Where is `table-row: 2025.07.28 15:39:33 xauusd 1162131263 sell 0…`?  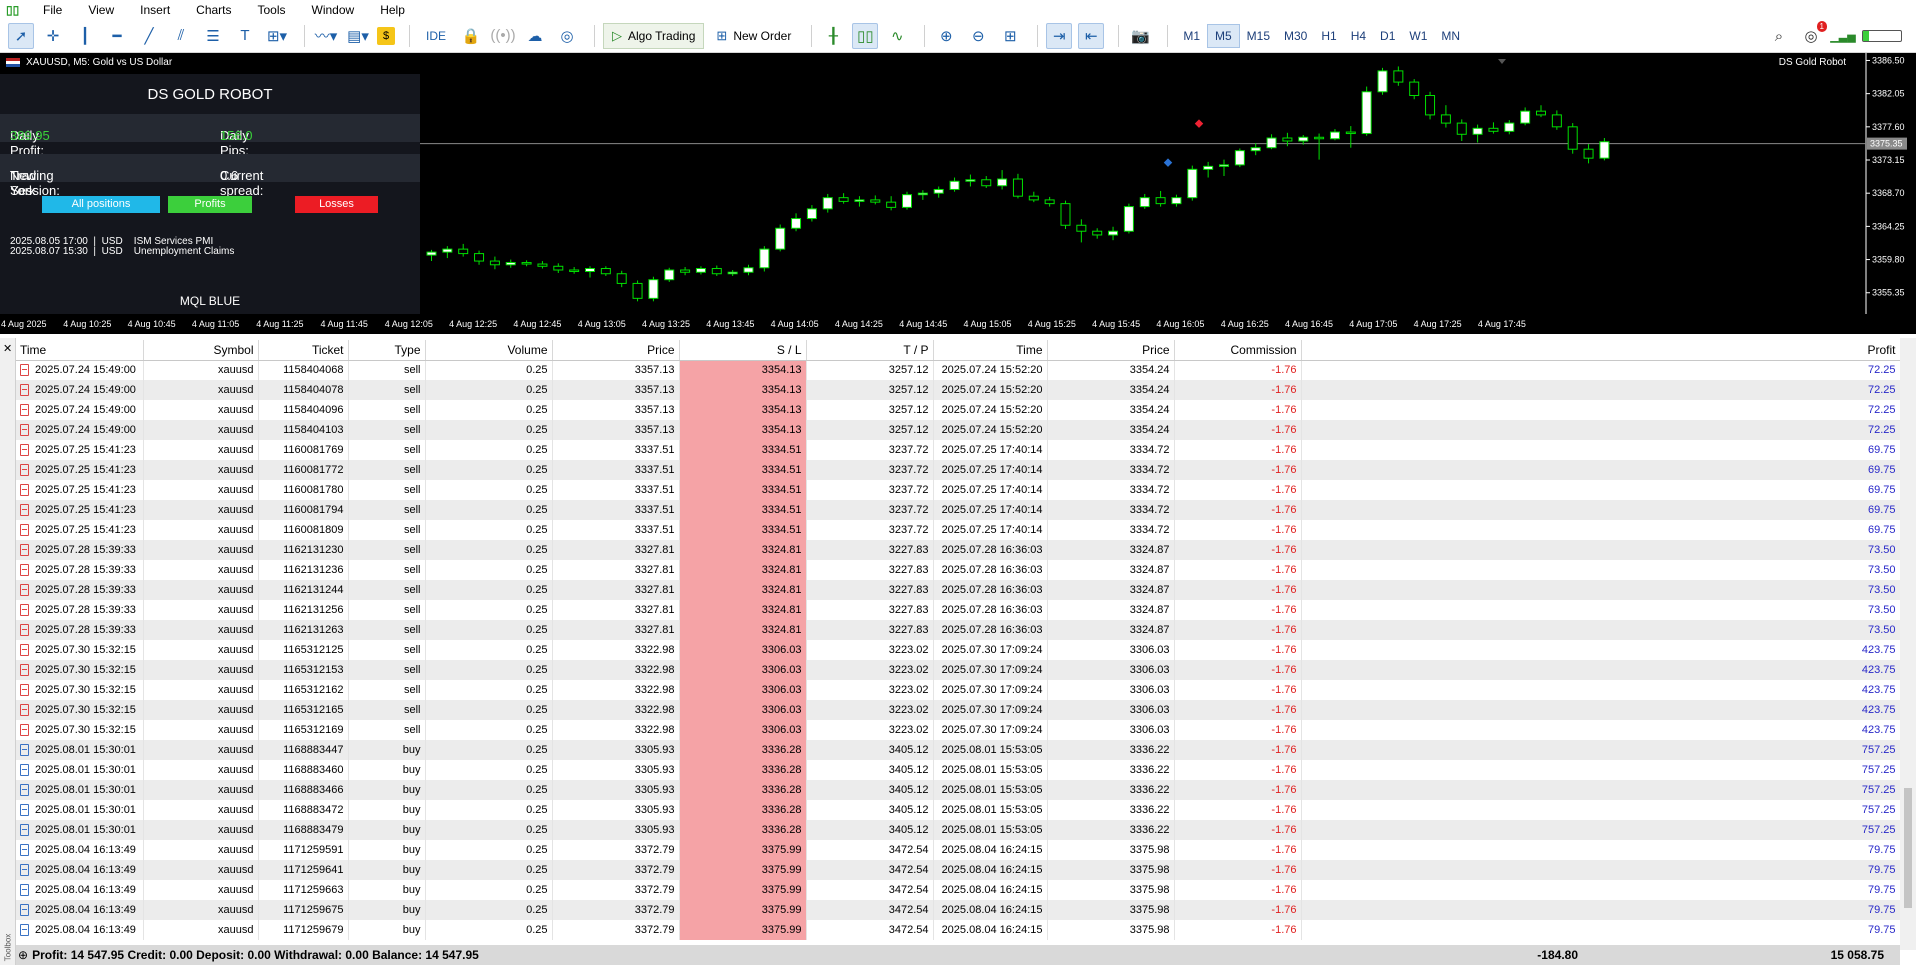
table-row: 2025.07.28 15:39:33 xauusd 1162131263 sell 0… is located at coordinates (958, 630).